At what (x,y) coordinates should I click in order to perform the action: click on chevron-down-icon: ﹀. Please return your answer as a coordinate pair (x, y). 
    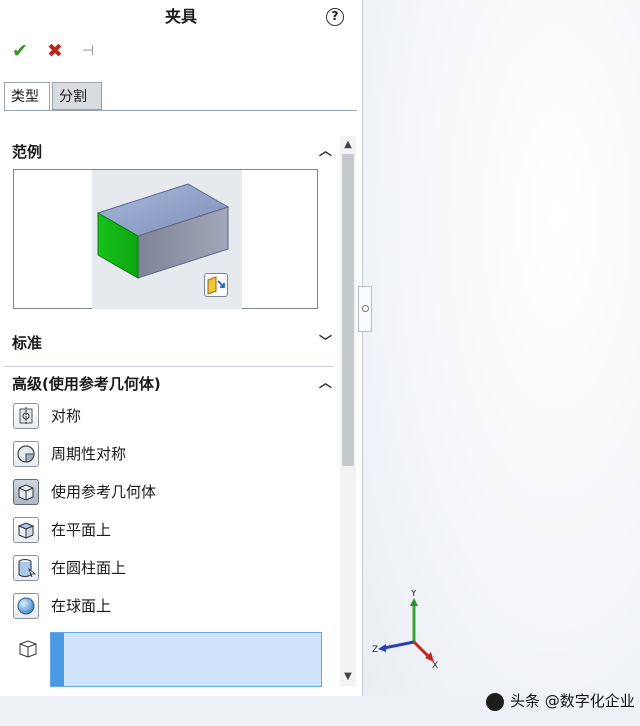
    Looking at the image, I should click on (325, 343).